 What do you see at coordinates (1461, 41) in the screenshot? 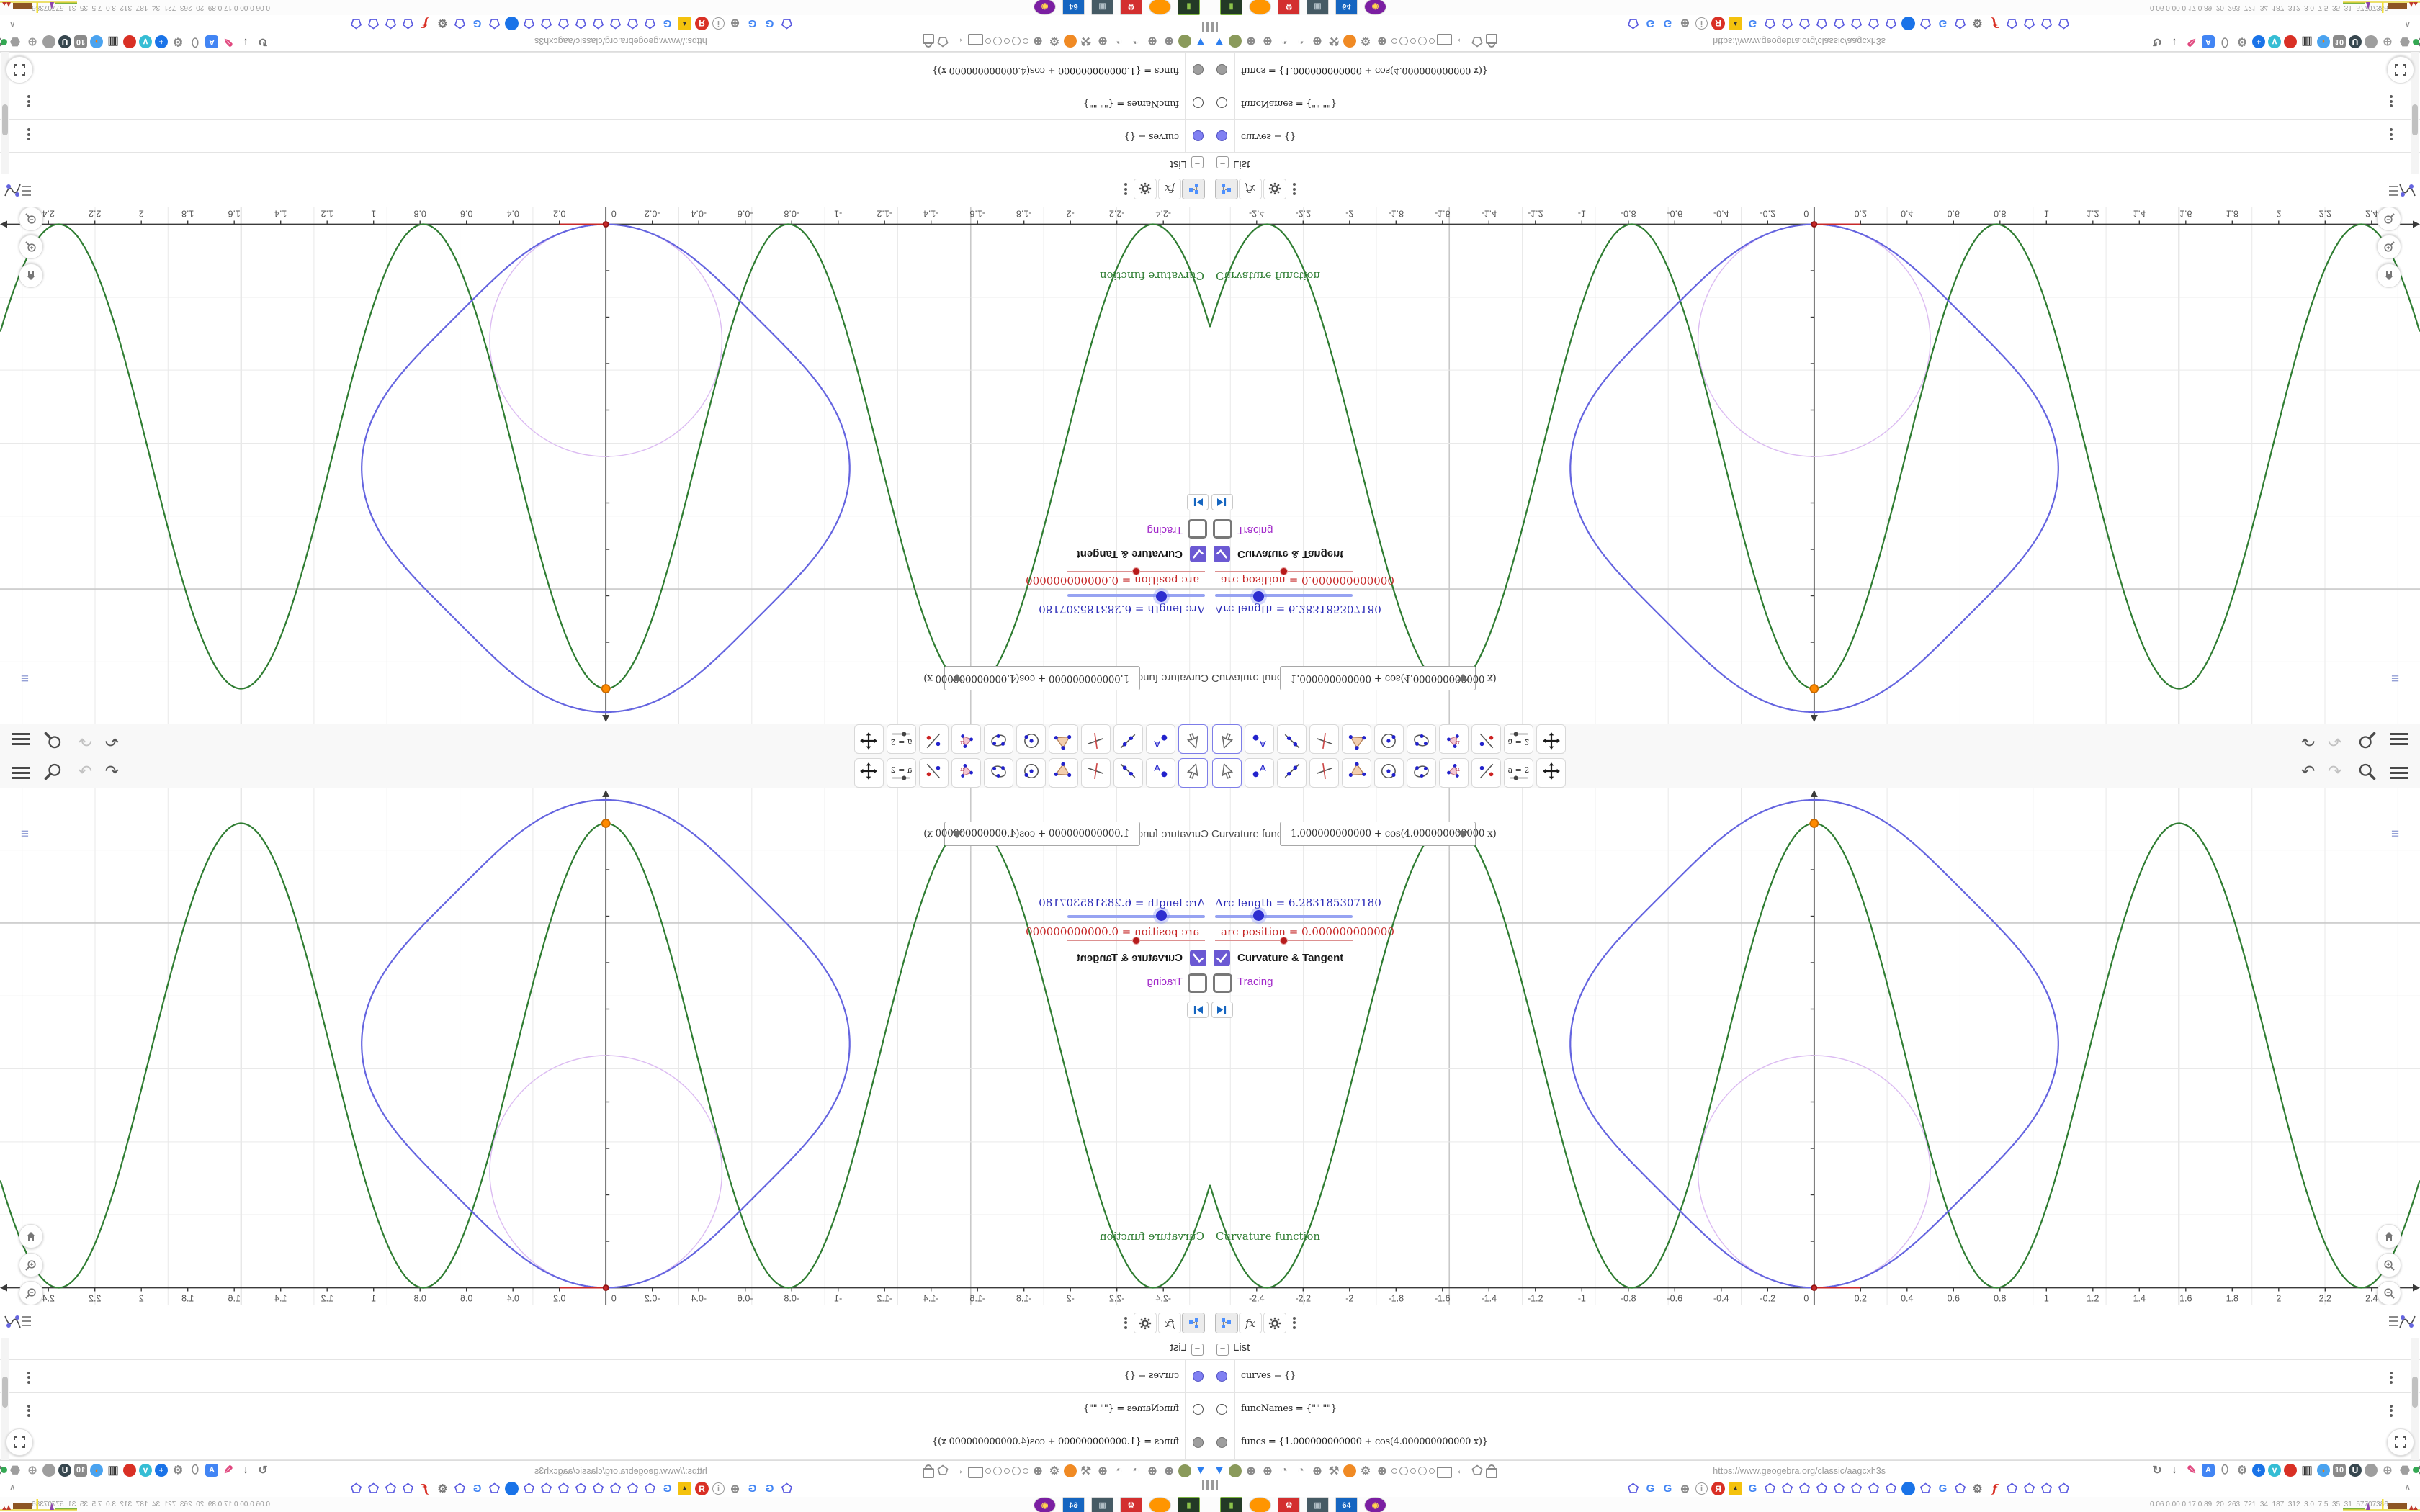
I see `glyph-icon: ←` at bounding box center [1461, 41].